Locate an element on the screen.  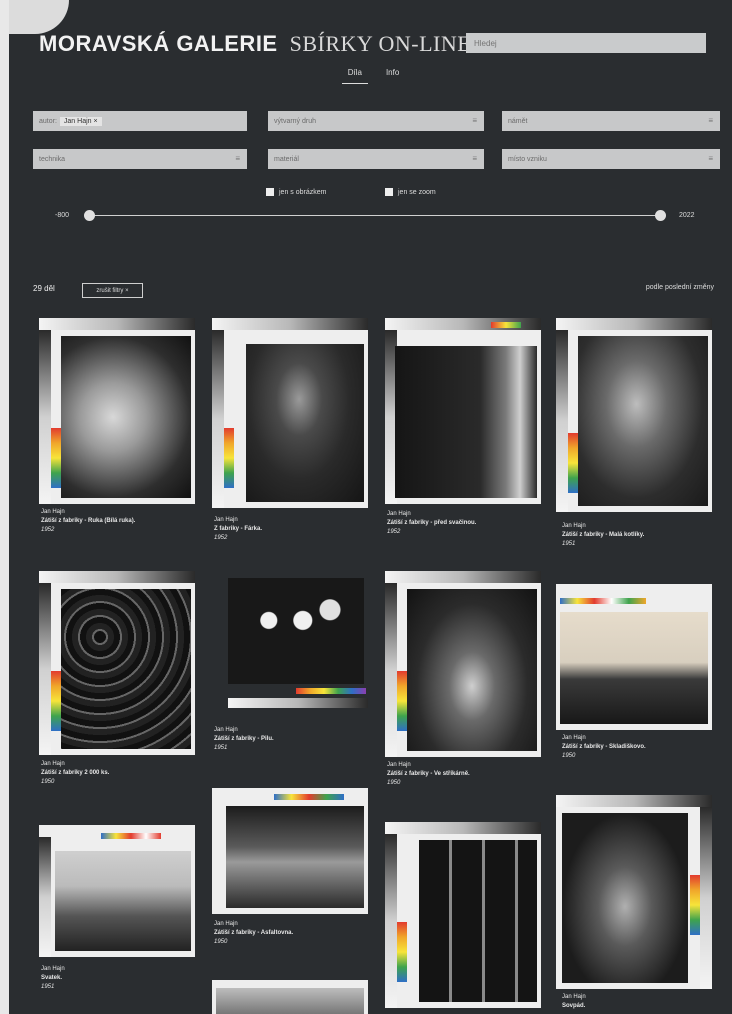
artwork-title: Zátiší z fabriky - Asfaltovna. is located at coordinates (292, 933).